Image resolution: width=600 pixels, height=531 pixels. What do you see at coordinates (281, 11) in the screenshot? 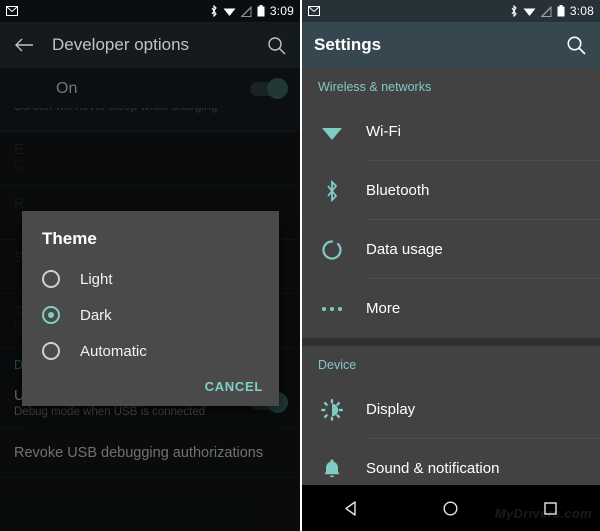
I see `status-time: 3:09` at bounding box center [281, 11].